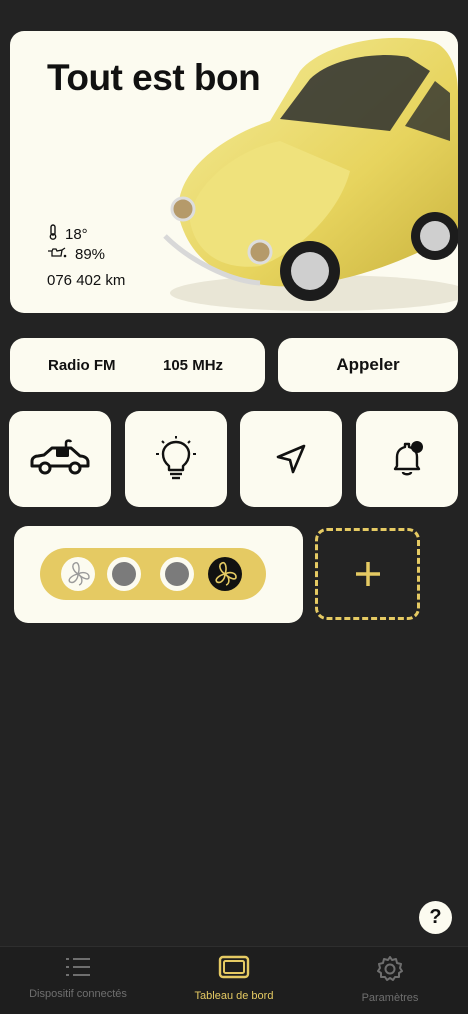 The image size is (468, 1014). What do you see at coordinates (234, 996) in the screenshot?
I see `tab-label: Tableau de bord` at bounding box center [234, 996].